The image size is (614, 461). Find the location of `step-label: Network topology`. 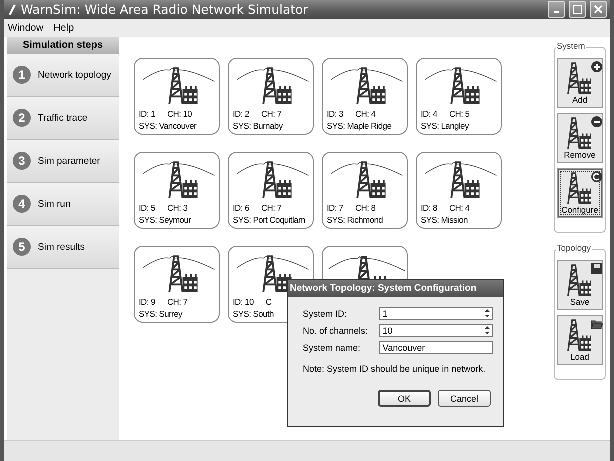

step-label: Network topology is located at coordinates (75, 75).